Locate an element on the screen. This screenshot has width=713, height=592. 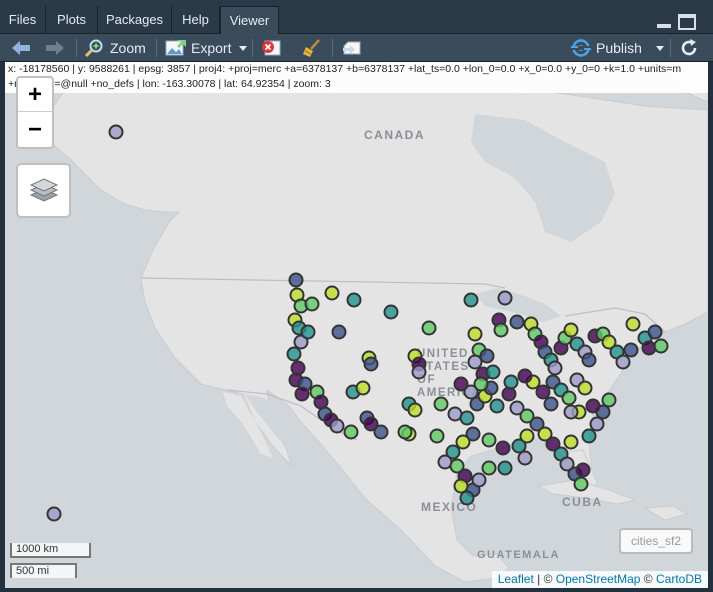
new-window-icon is located at coordinates (352, 48).